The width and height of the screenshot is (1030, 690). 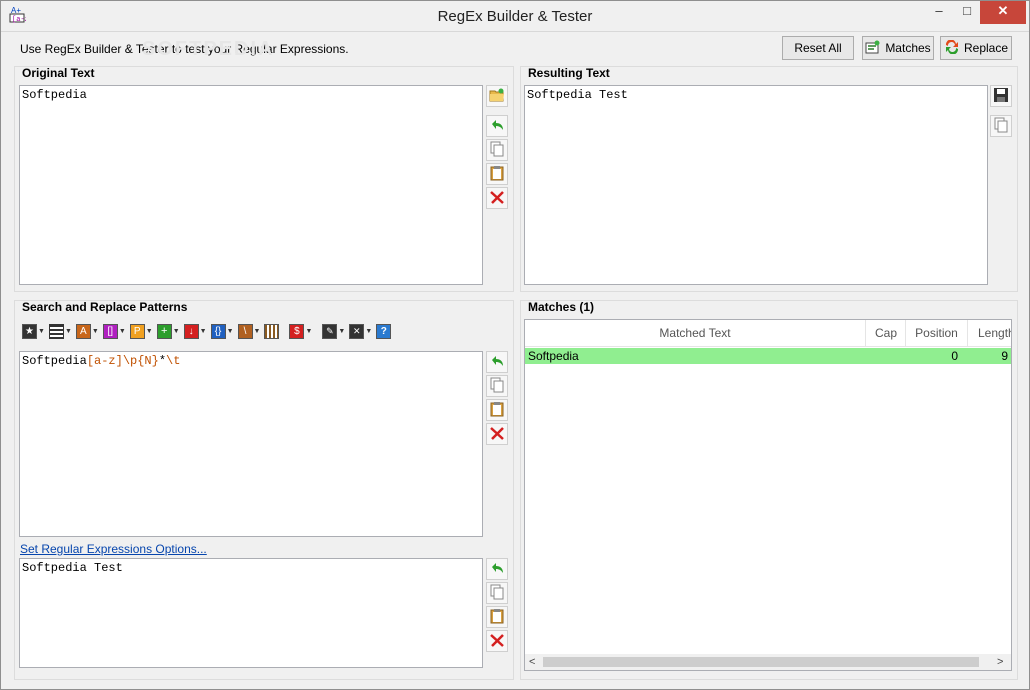 I want to click on tools-dropdown: ✕ ▼, so click(x=360, y=331).